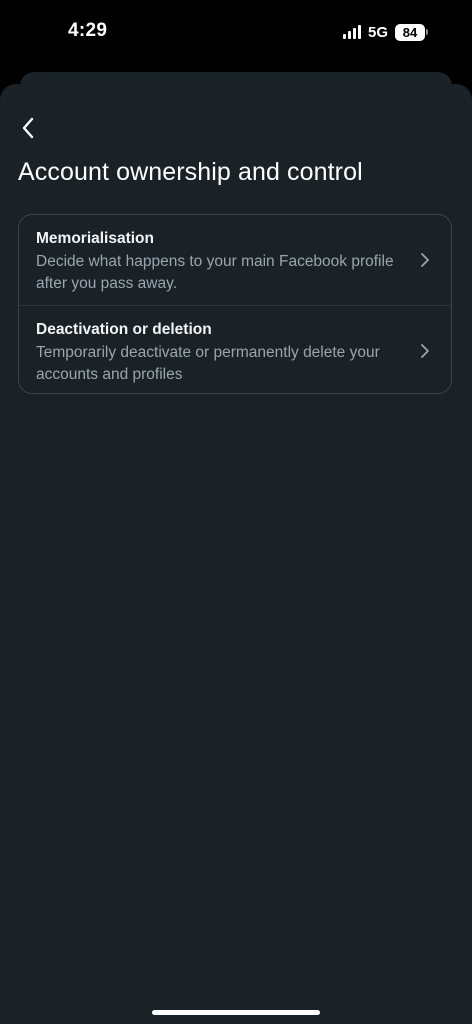 This screenshot has width=472, height=1024. What do you see at coordinates (236, 32) in the screenshot?
I see `status-bar: 4:29 5G 84` at bounding box center [236, 32].